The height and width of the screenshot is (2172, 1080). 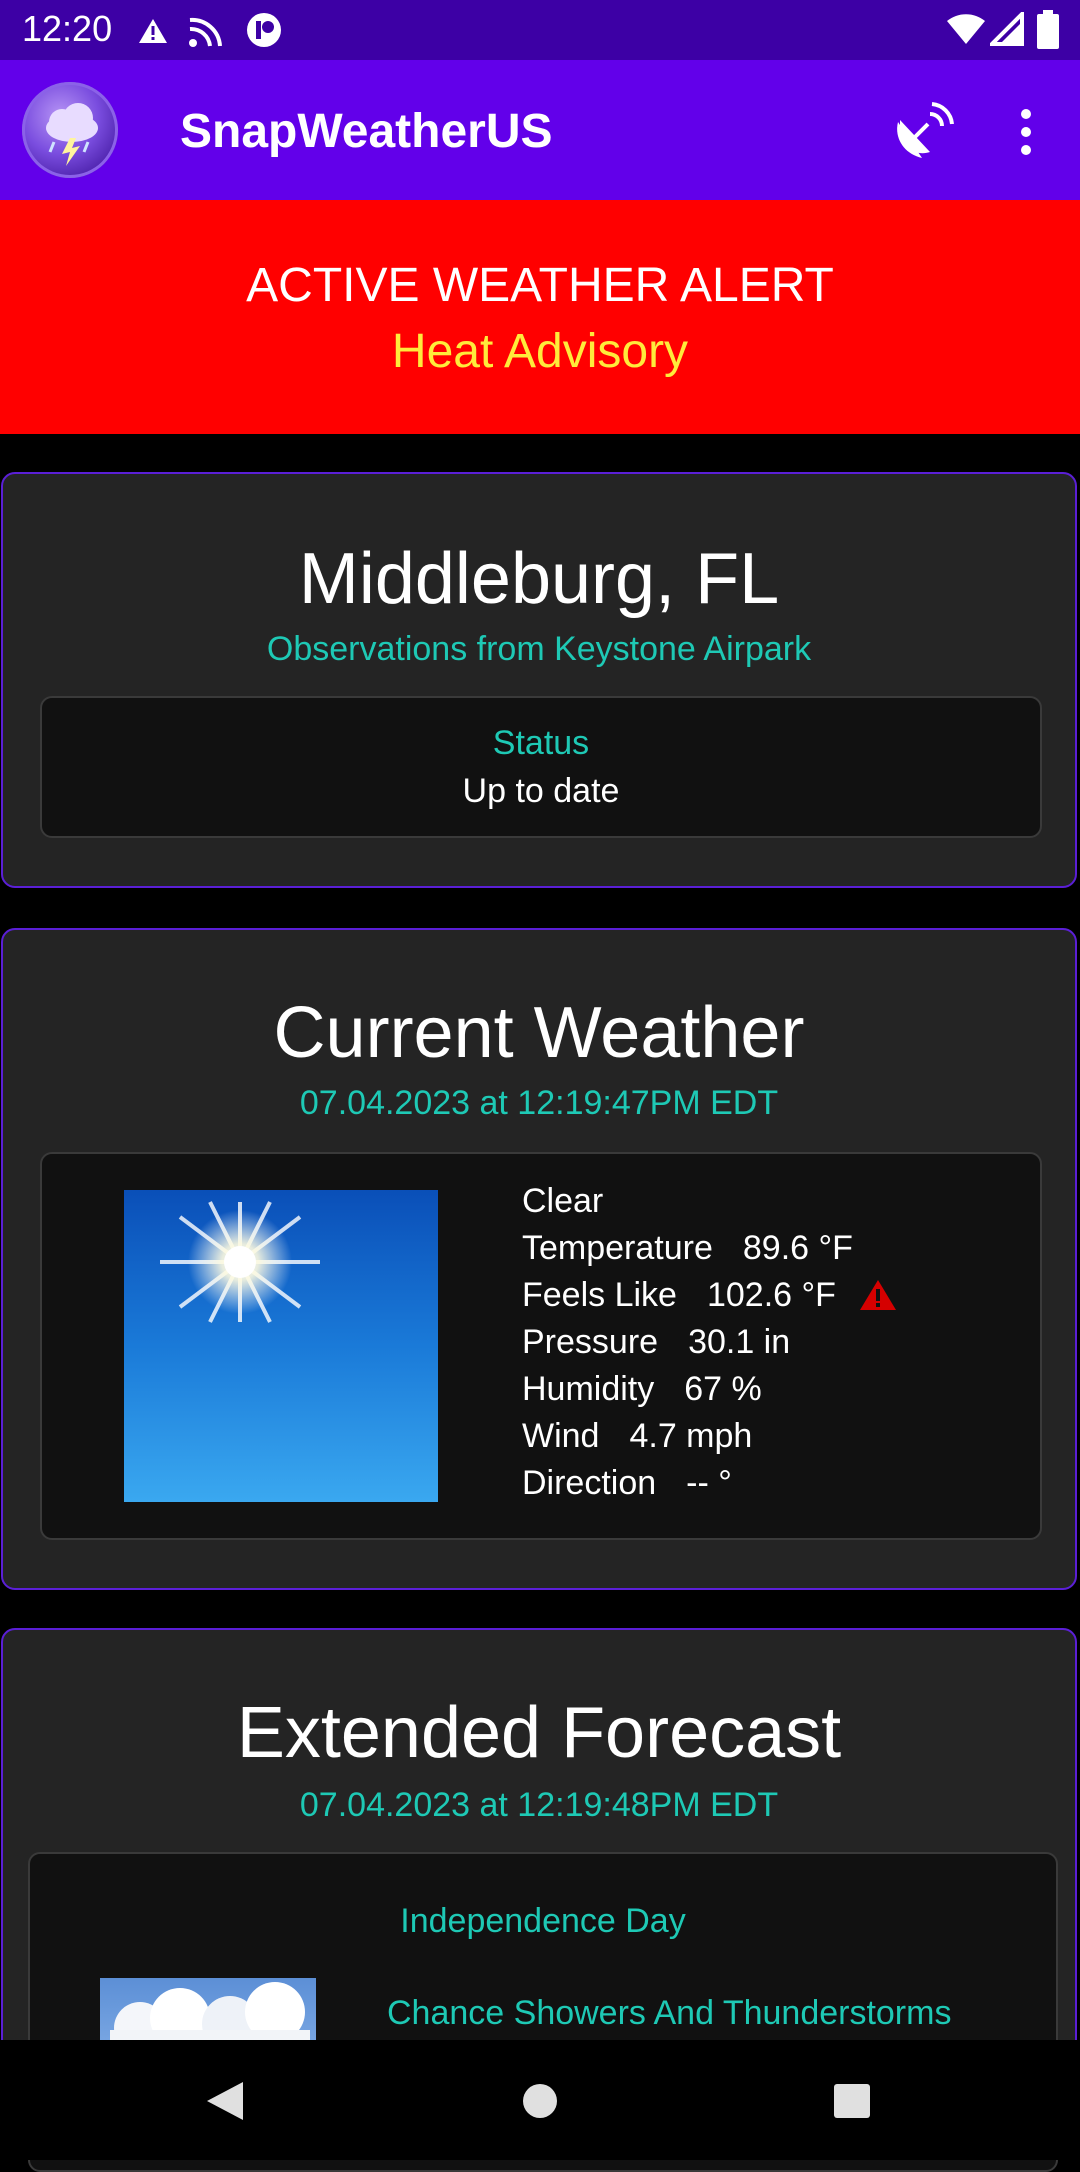 I want to click on wifi-icon, so click(x=966, y=29).